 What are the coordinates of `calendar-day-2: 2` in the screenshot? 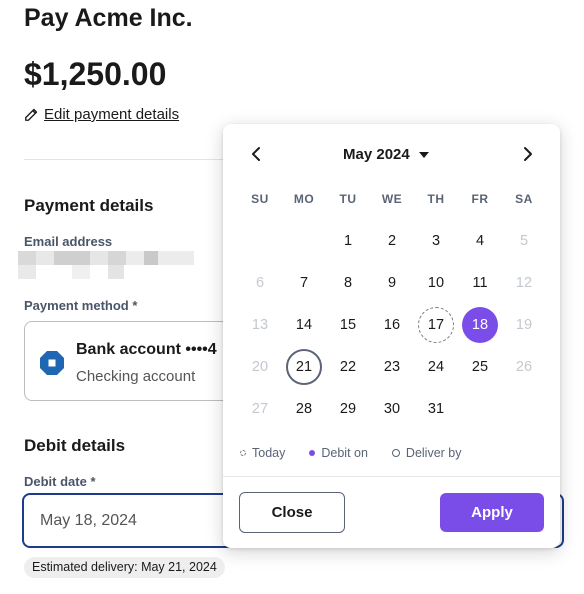 It's located at (392, 241).